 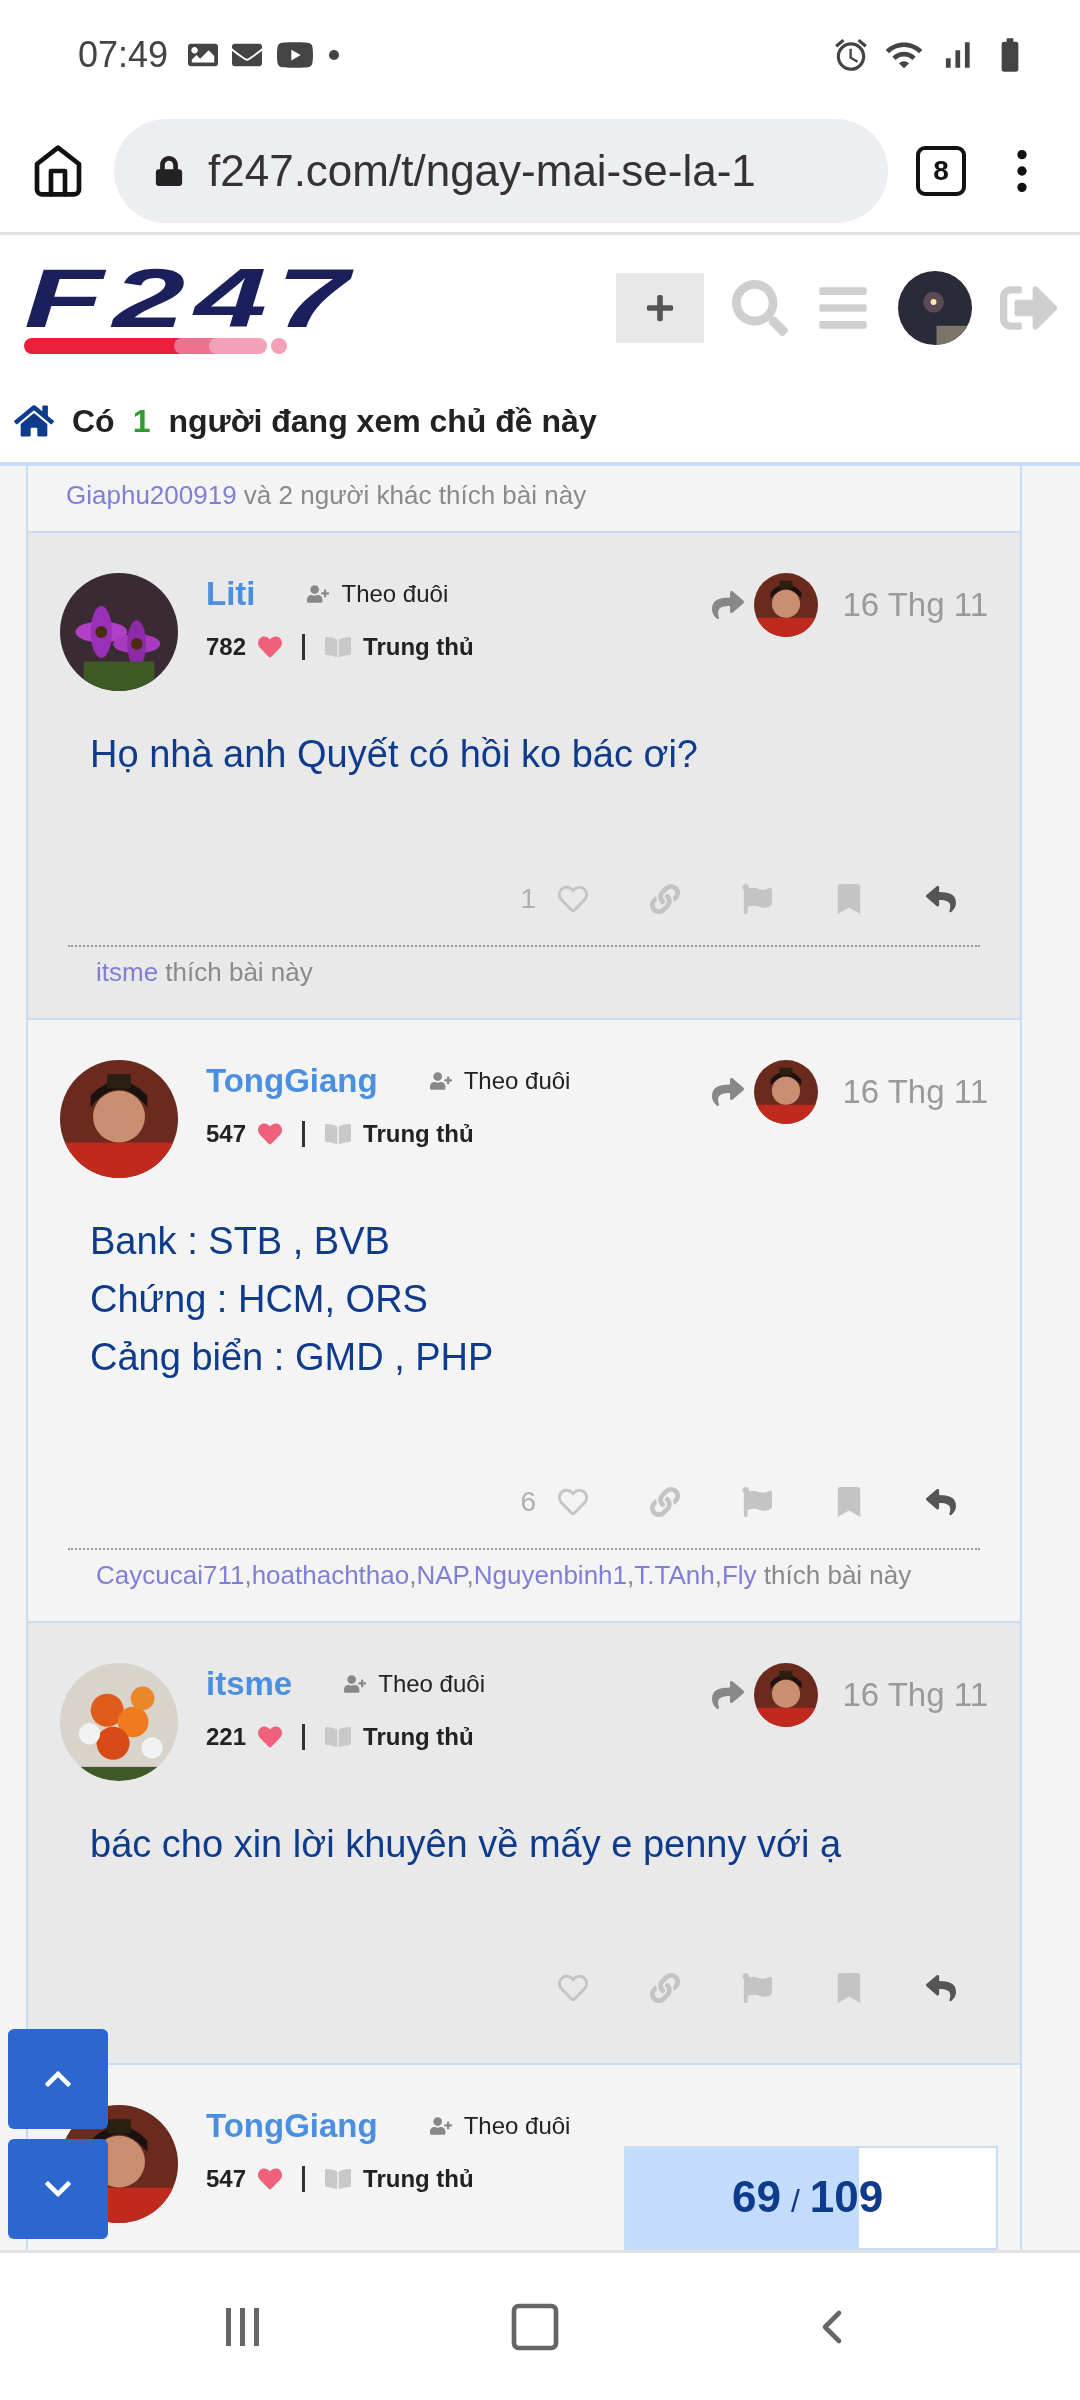 I want to click on score: 782, so click(x=226, y=647).